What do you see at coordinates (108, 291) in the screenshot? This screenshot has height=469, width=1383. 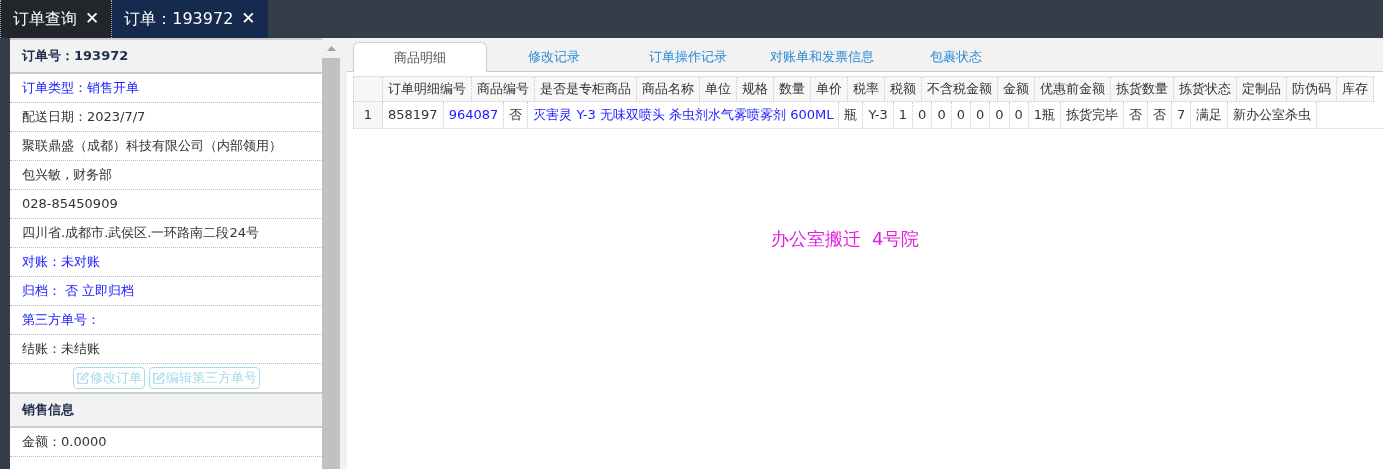 I see `archive-link: 立即归档` at bounding box center [108, 291].